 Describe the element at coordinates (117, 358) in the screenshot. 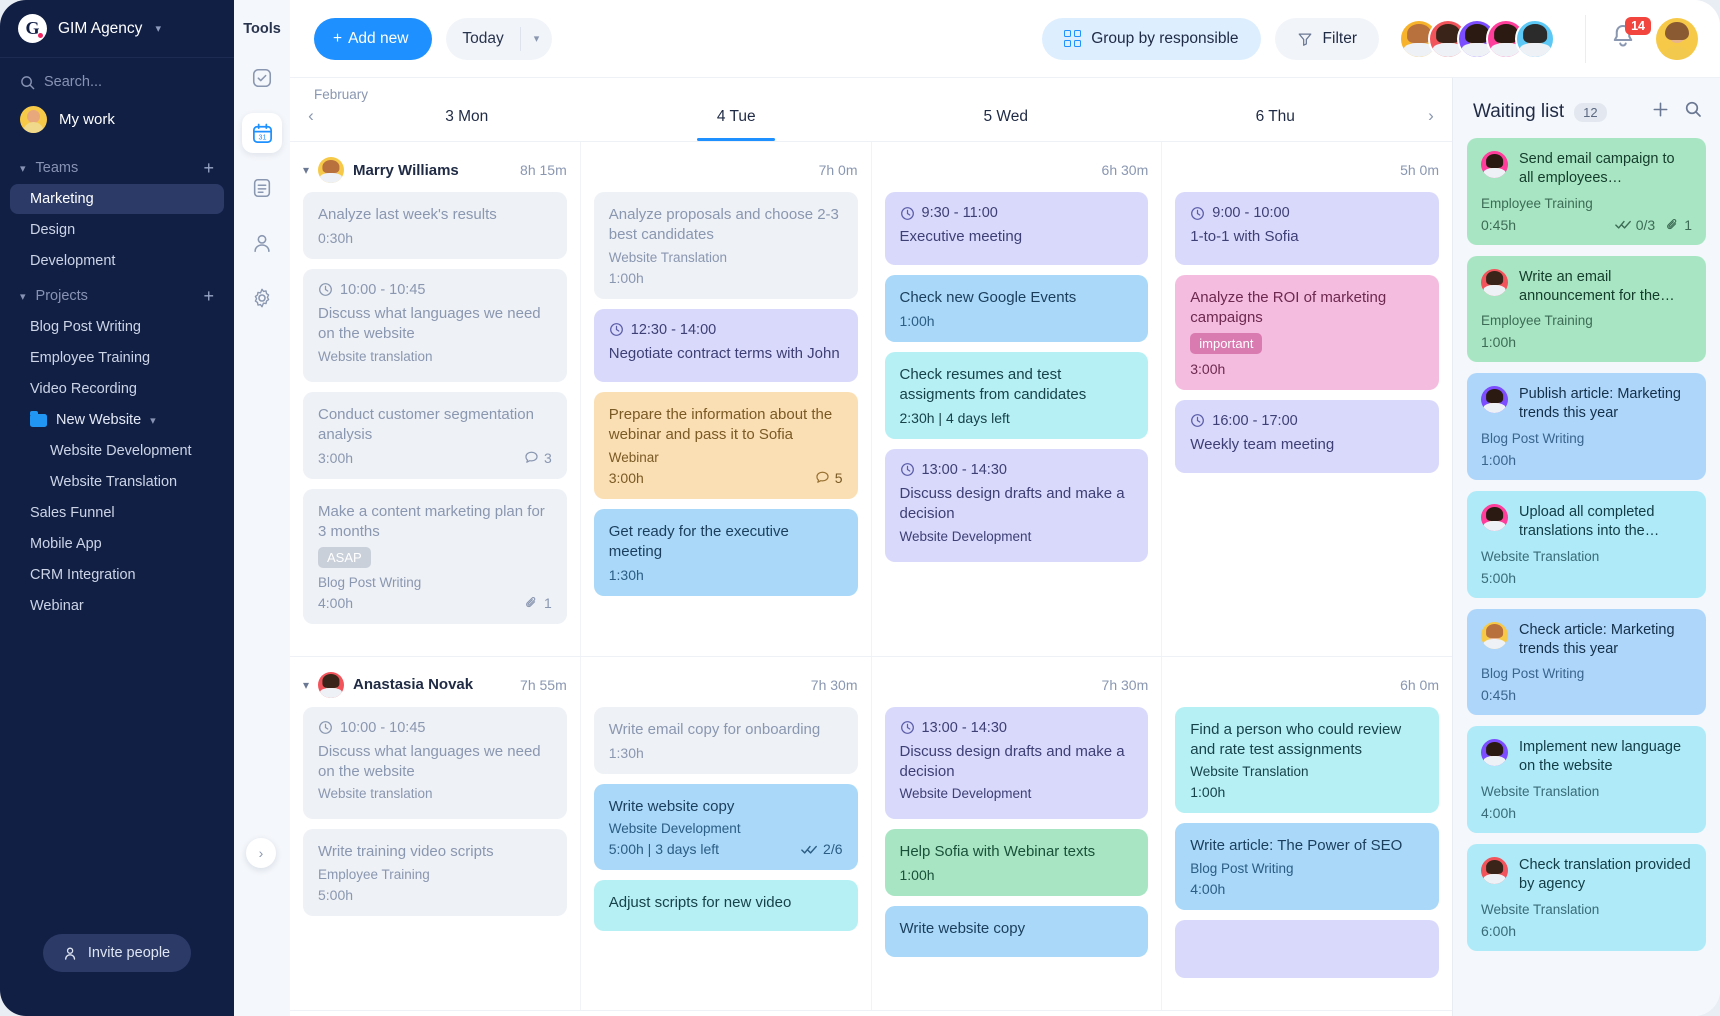

I see `sidebar-item-employee-training: Employee Training` at that location.